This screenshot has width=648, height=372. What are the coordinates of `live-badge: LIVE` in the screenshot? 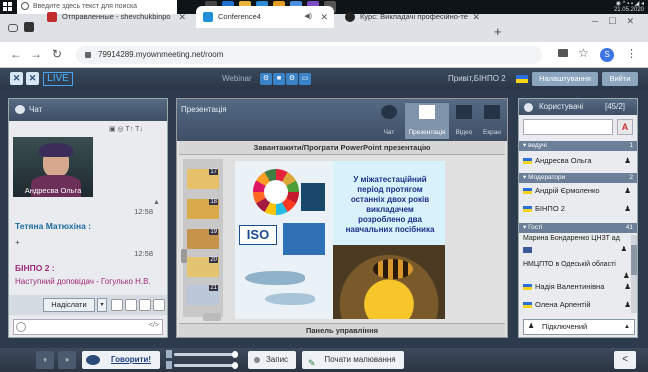 It's located at (58, 79).